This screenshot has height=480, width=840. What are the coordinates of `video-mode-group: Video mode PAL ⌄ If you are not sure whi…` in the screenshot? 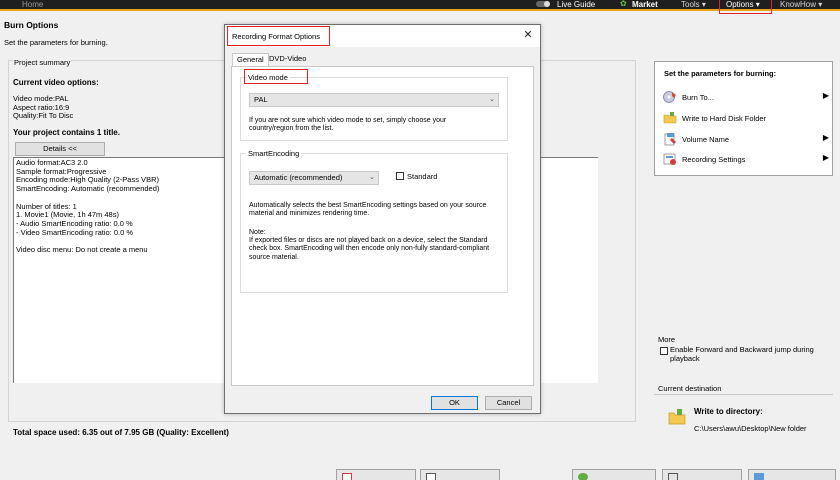 It's located at (374, 105).